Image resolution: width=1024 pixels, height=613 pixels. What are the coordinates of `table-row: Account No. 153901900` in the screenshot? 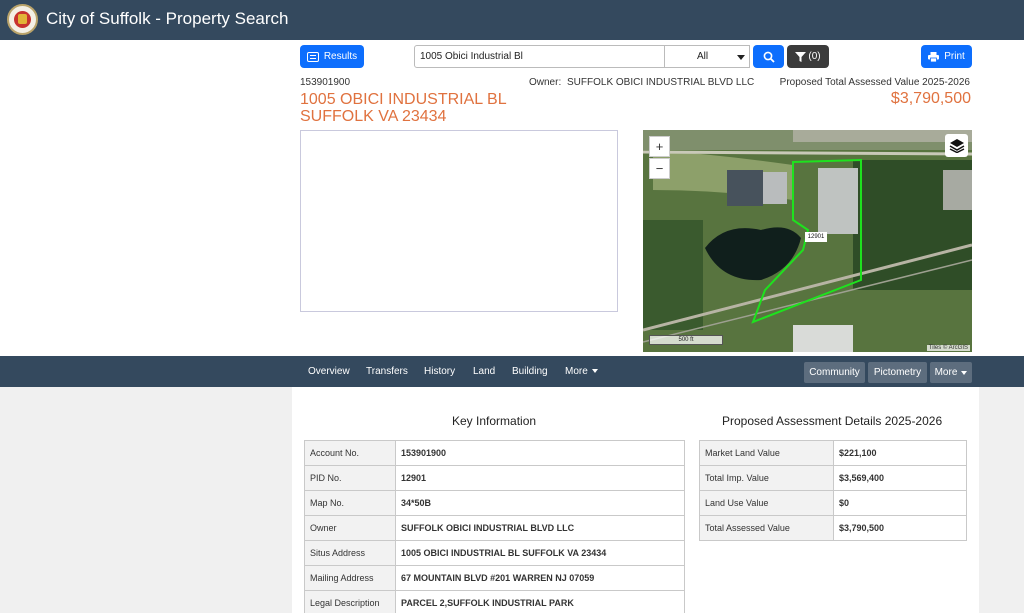 It's located at (494, 453).